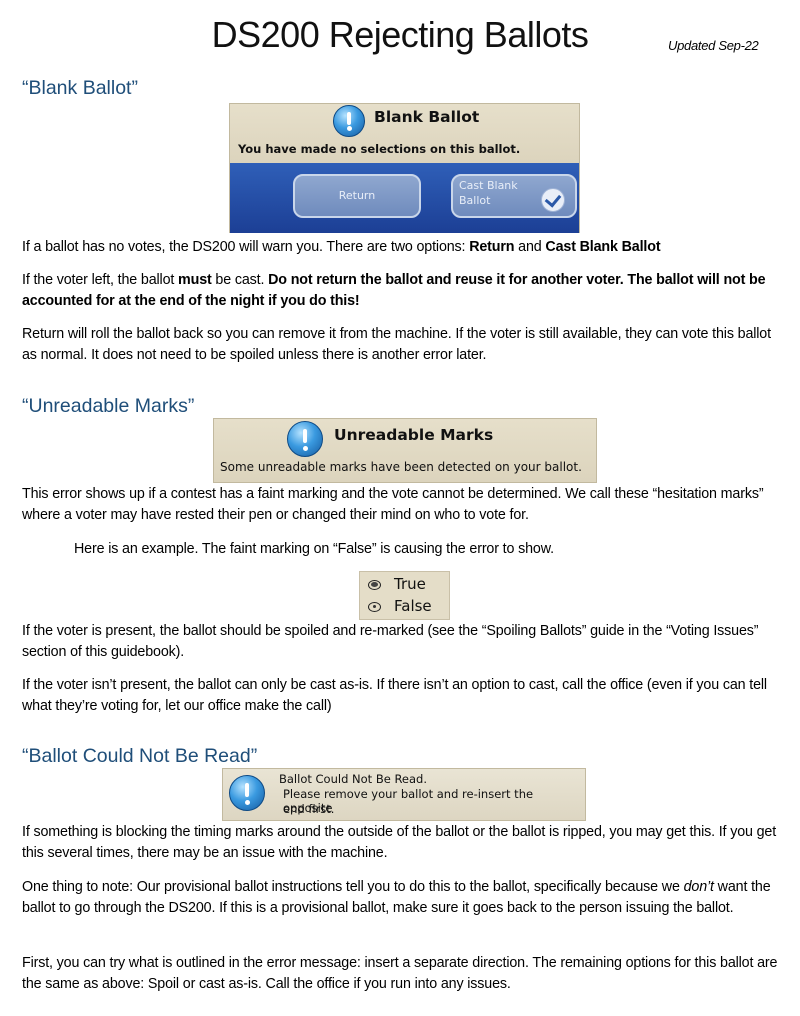  What do you see at coordinates (488, 185) in the screenshot?
I see `cast-button-line1: Cast Blank` at bounding box center [488, 185].